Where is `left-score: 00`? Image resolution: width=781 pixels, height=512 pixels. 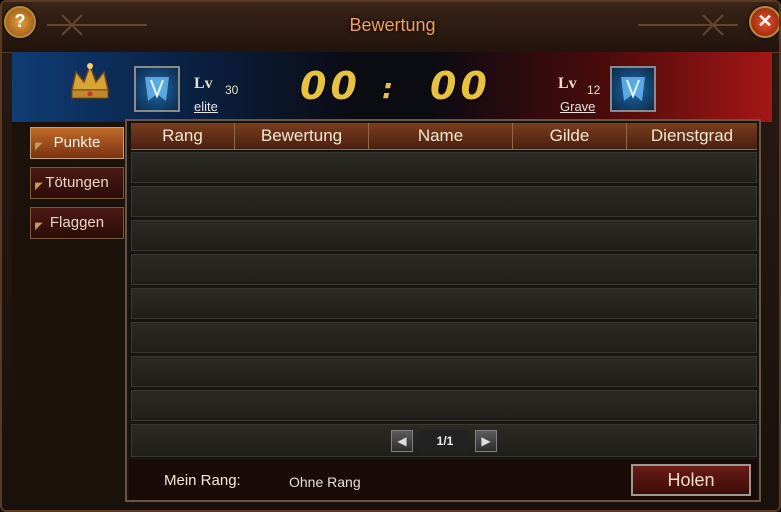
left-score: 00 is located at coordinates (330, 86).